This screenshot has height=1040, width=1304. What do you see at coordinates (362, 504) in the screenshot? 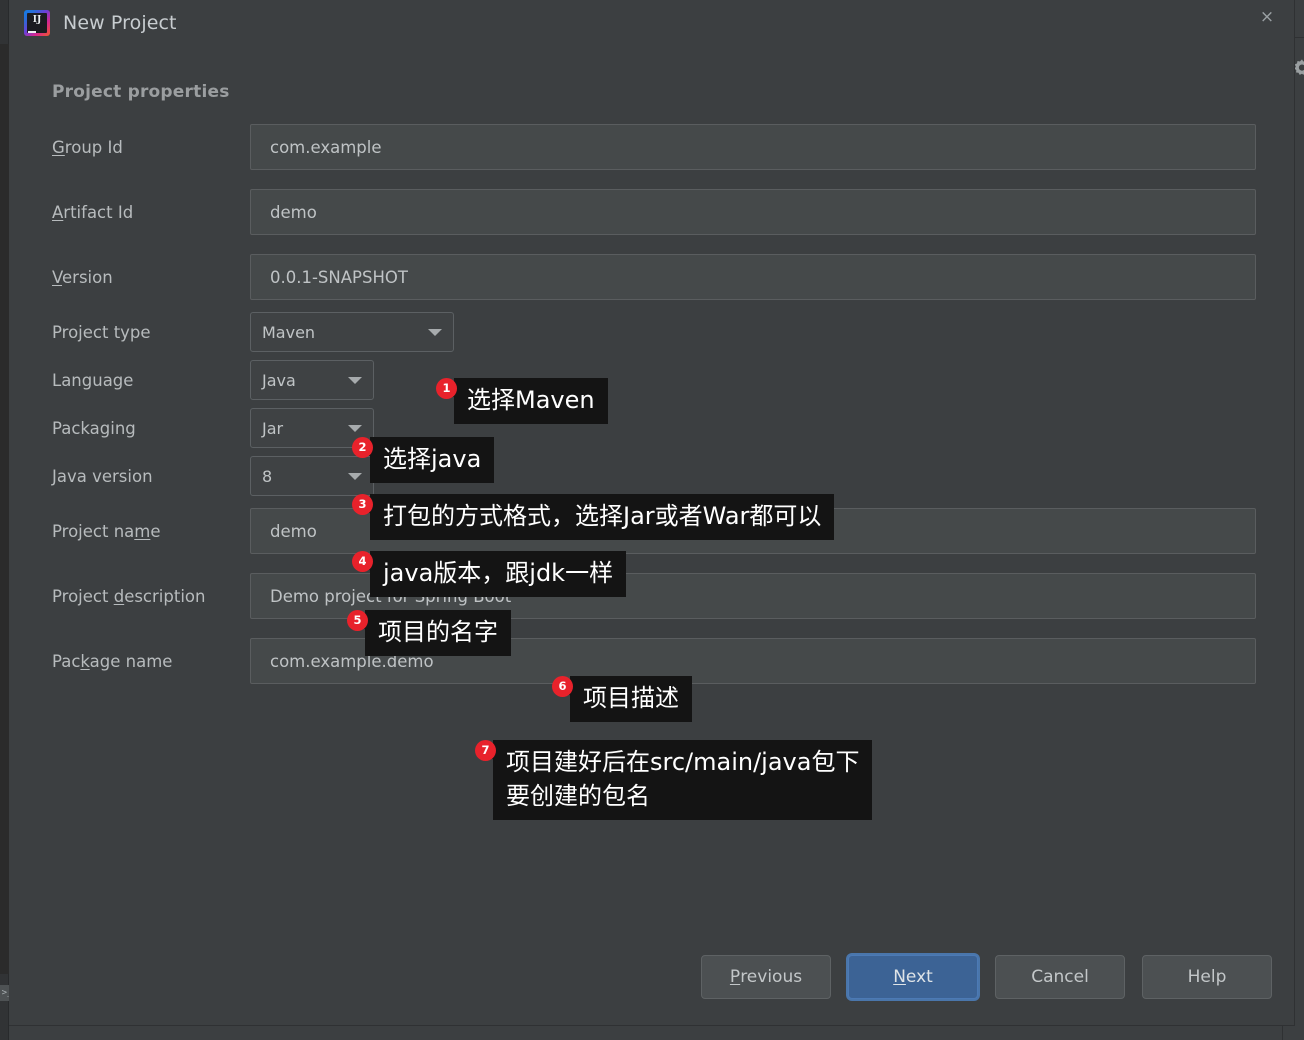
I see `annotation-badge: 3` at bounding box center [362, 504].